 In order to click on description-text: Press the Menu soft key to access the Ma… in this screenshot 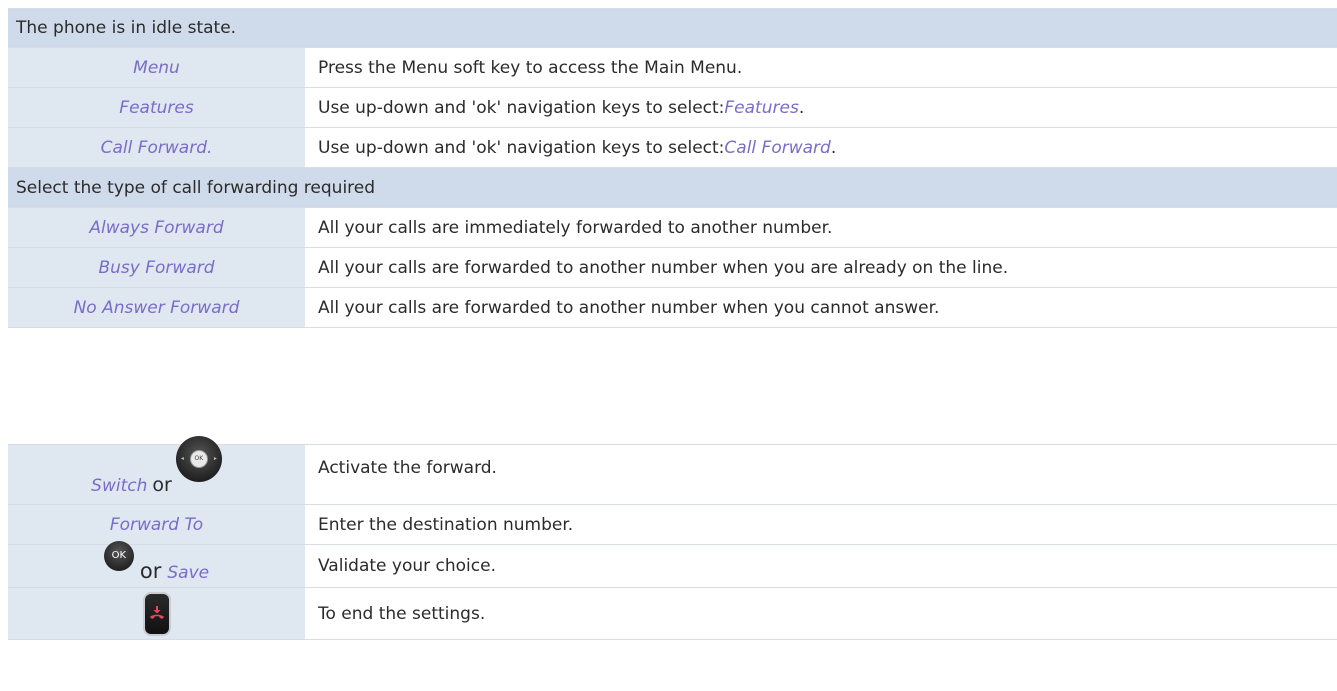, I will do `click(530, 67)`.